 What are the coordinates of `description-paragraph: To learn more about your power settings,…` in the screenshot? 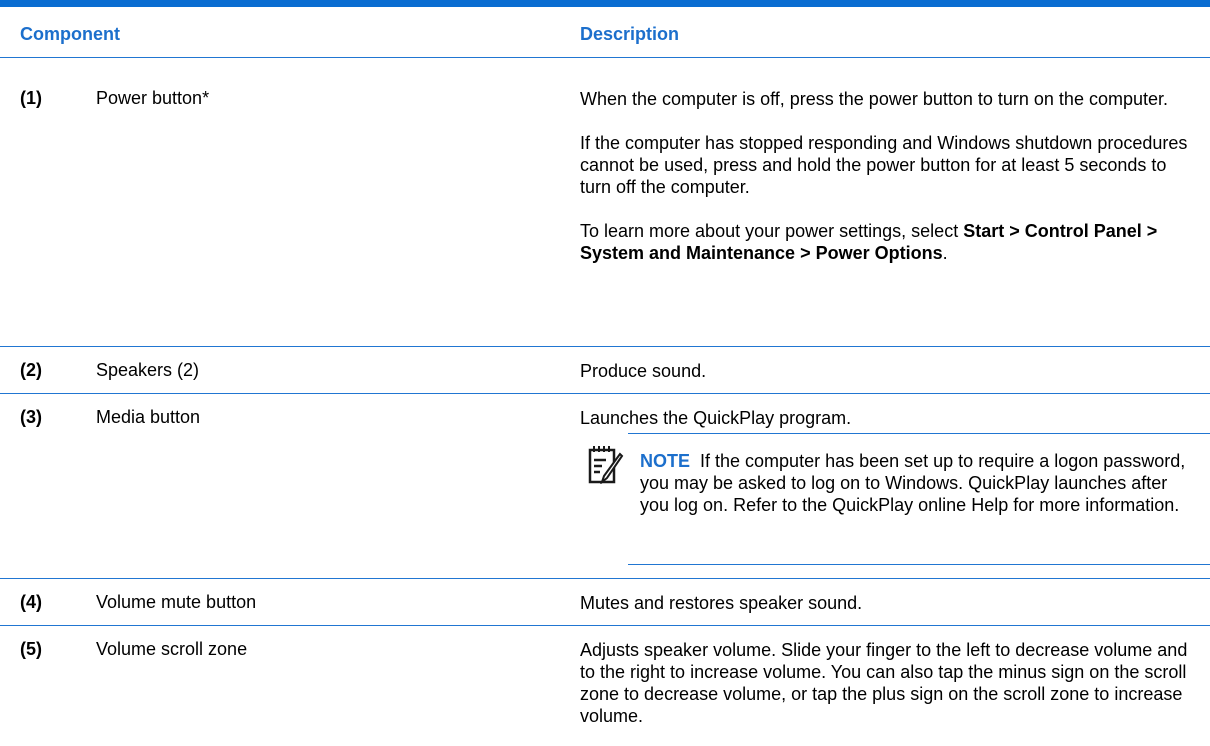 It's located at (890, 242).